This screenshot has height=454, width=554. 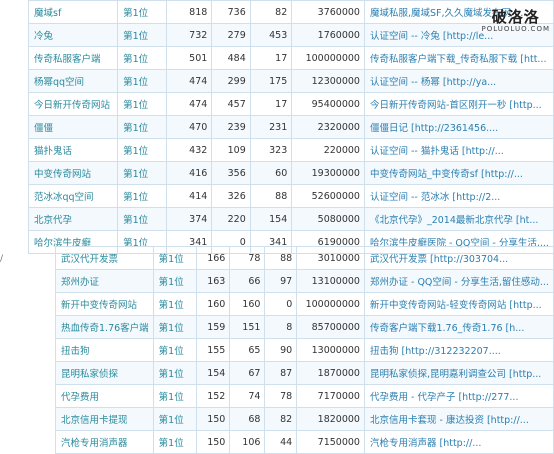 What do you see at coordinates (515, 17) in the screenshot?
I see `watermark-title: 破洛洛` at bounding box center [515, 17].